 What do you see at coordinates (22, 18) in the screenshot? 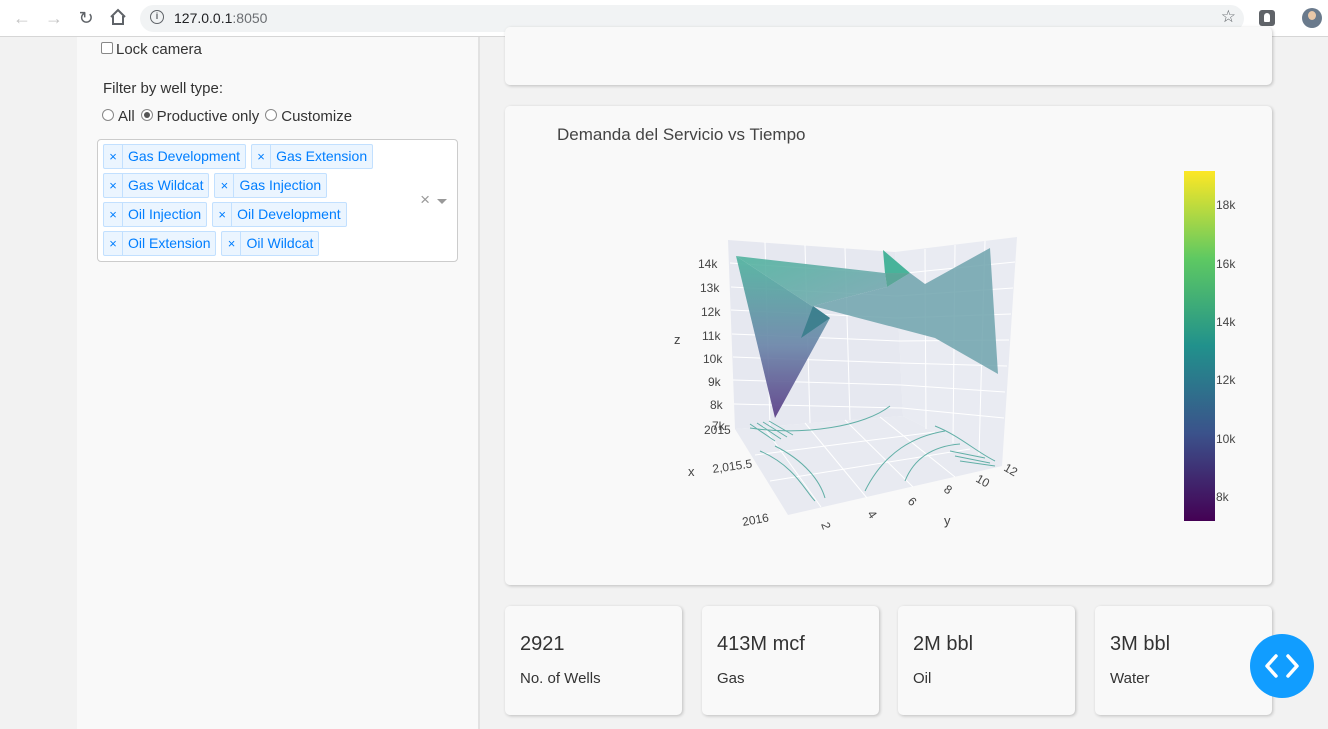
I see `back-icon: ←` at bounding box center [22, 18].